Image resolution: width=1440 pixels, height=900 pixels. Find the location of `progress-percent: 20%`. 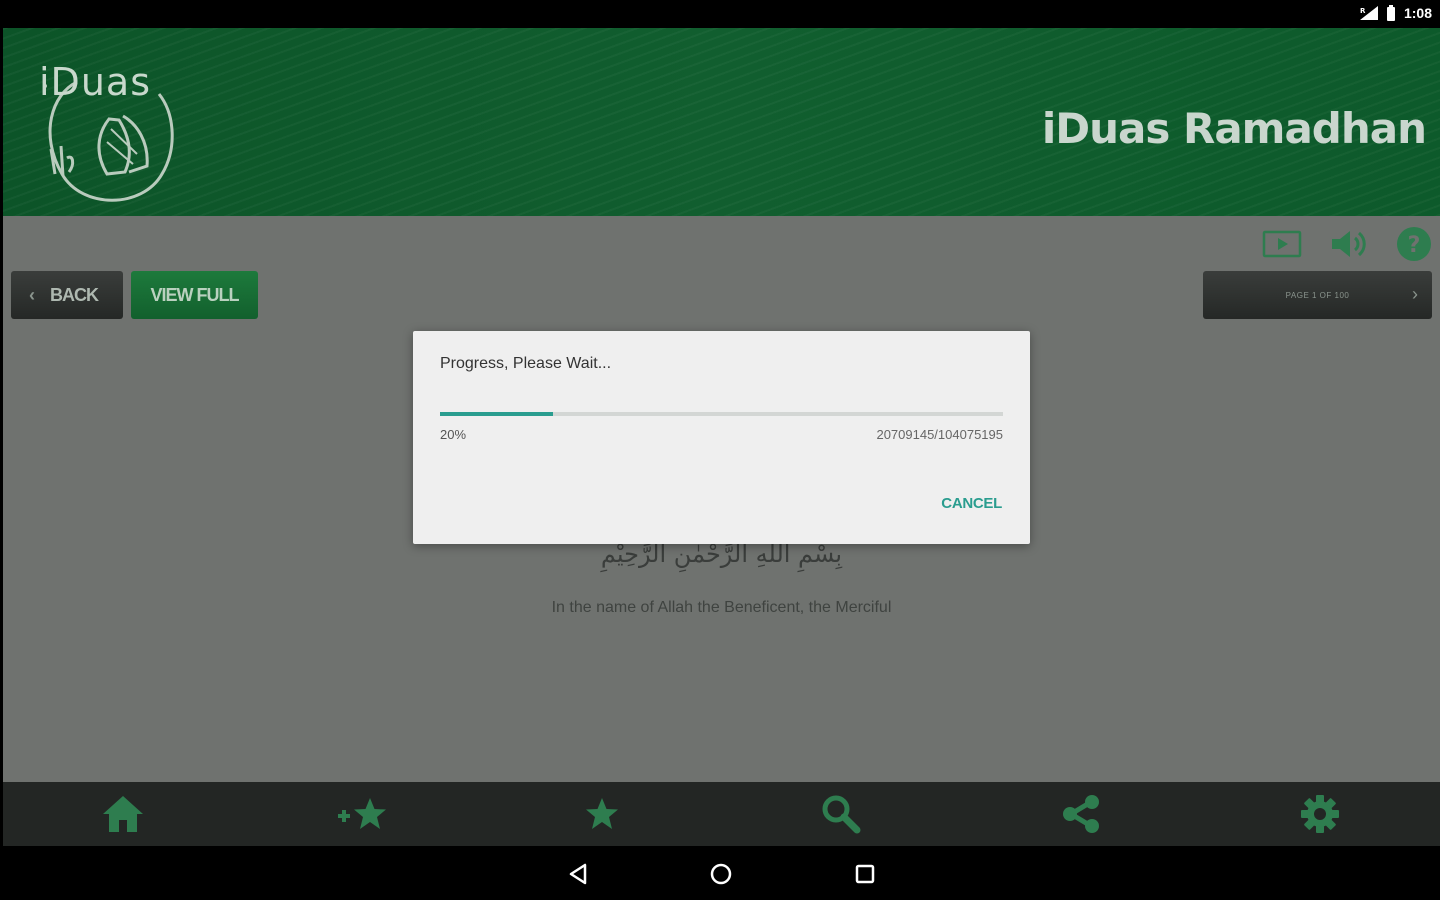

progress-percent: 20% is located at coordinates (453, 434).